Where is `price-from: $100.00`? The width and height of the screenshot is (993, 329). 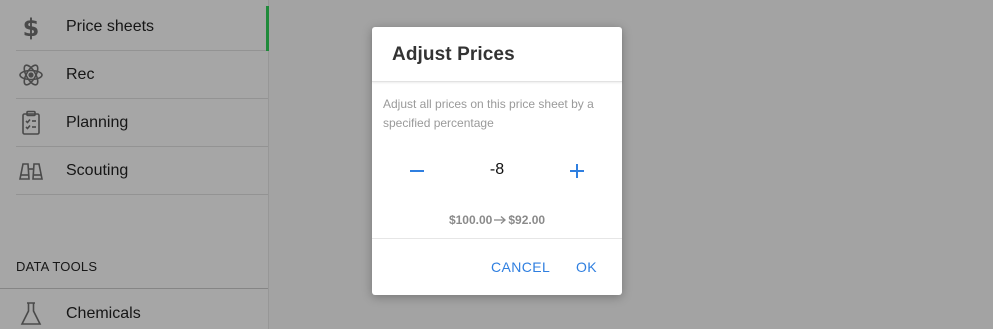
price-from: $100.00 is located at coordinates (470, 220).